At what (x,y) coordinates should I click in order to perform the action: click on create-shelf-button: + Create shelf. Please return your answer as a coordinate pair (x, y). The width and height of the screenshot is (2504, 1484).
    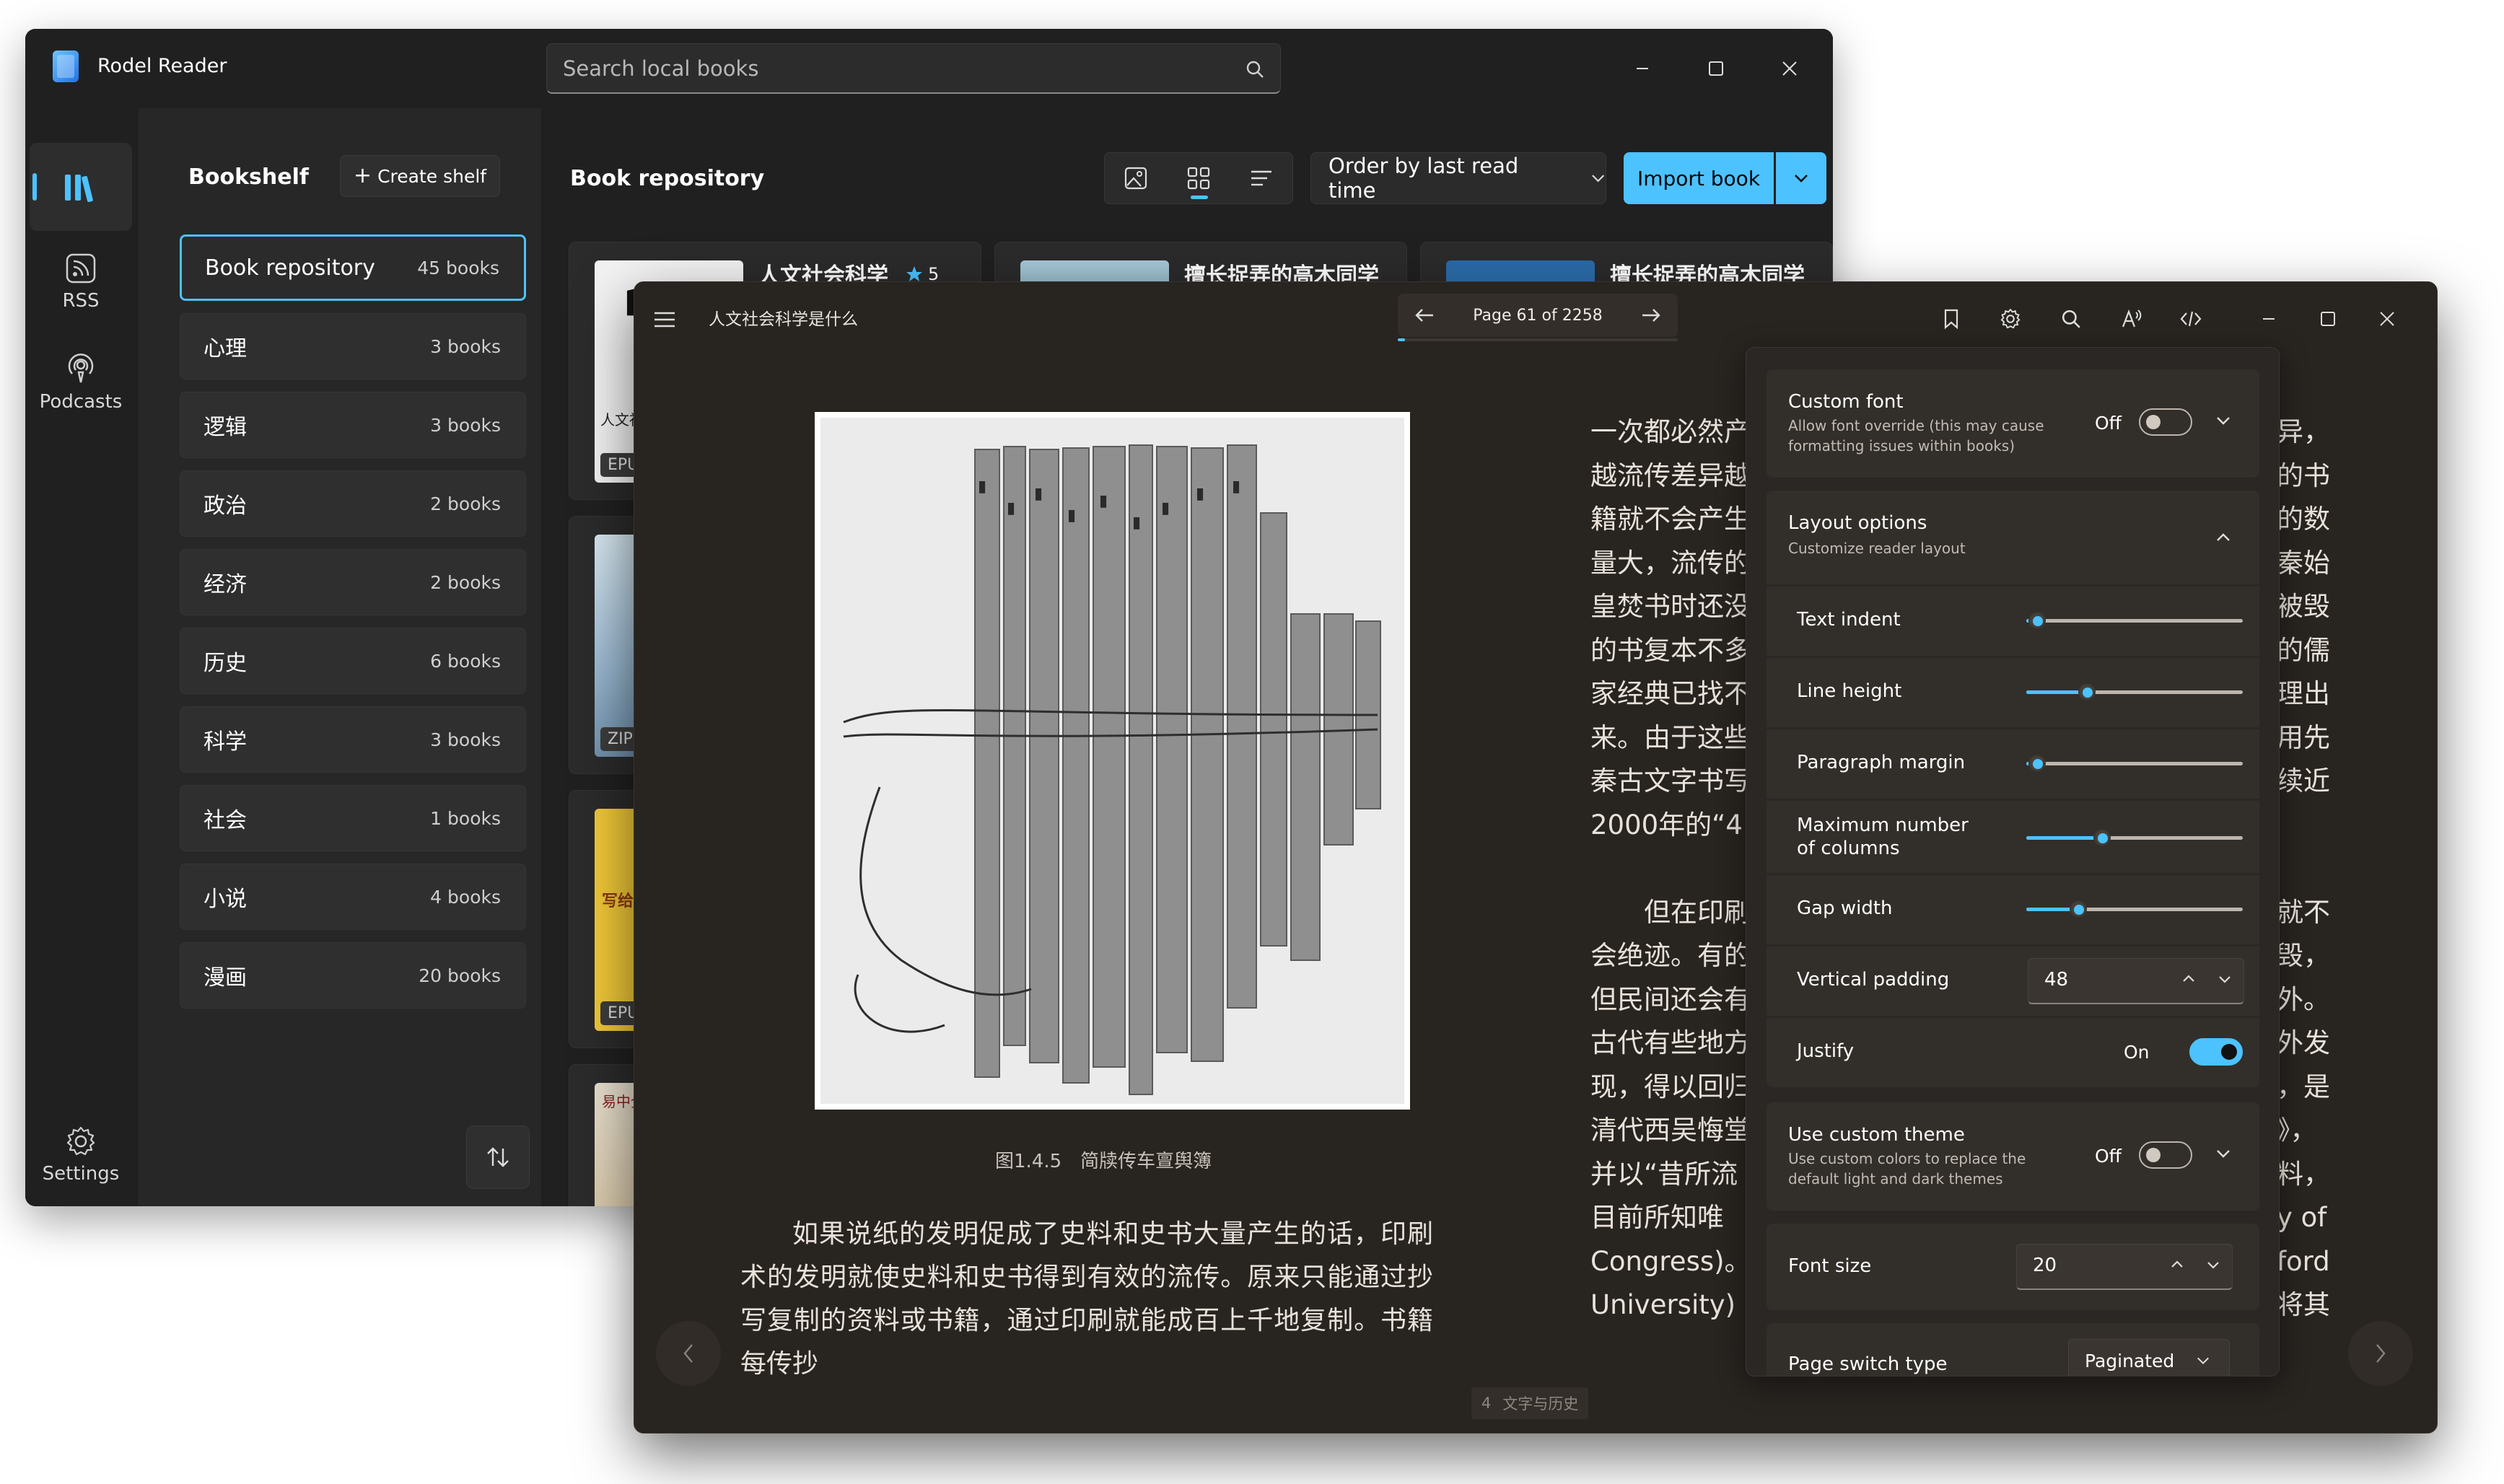
    Looking at the image, I should click on (420, 176).